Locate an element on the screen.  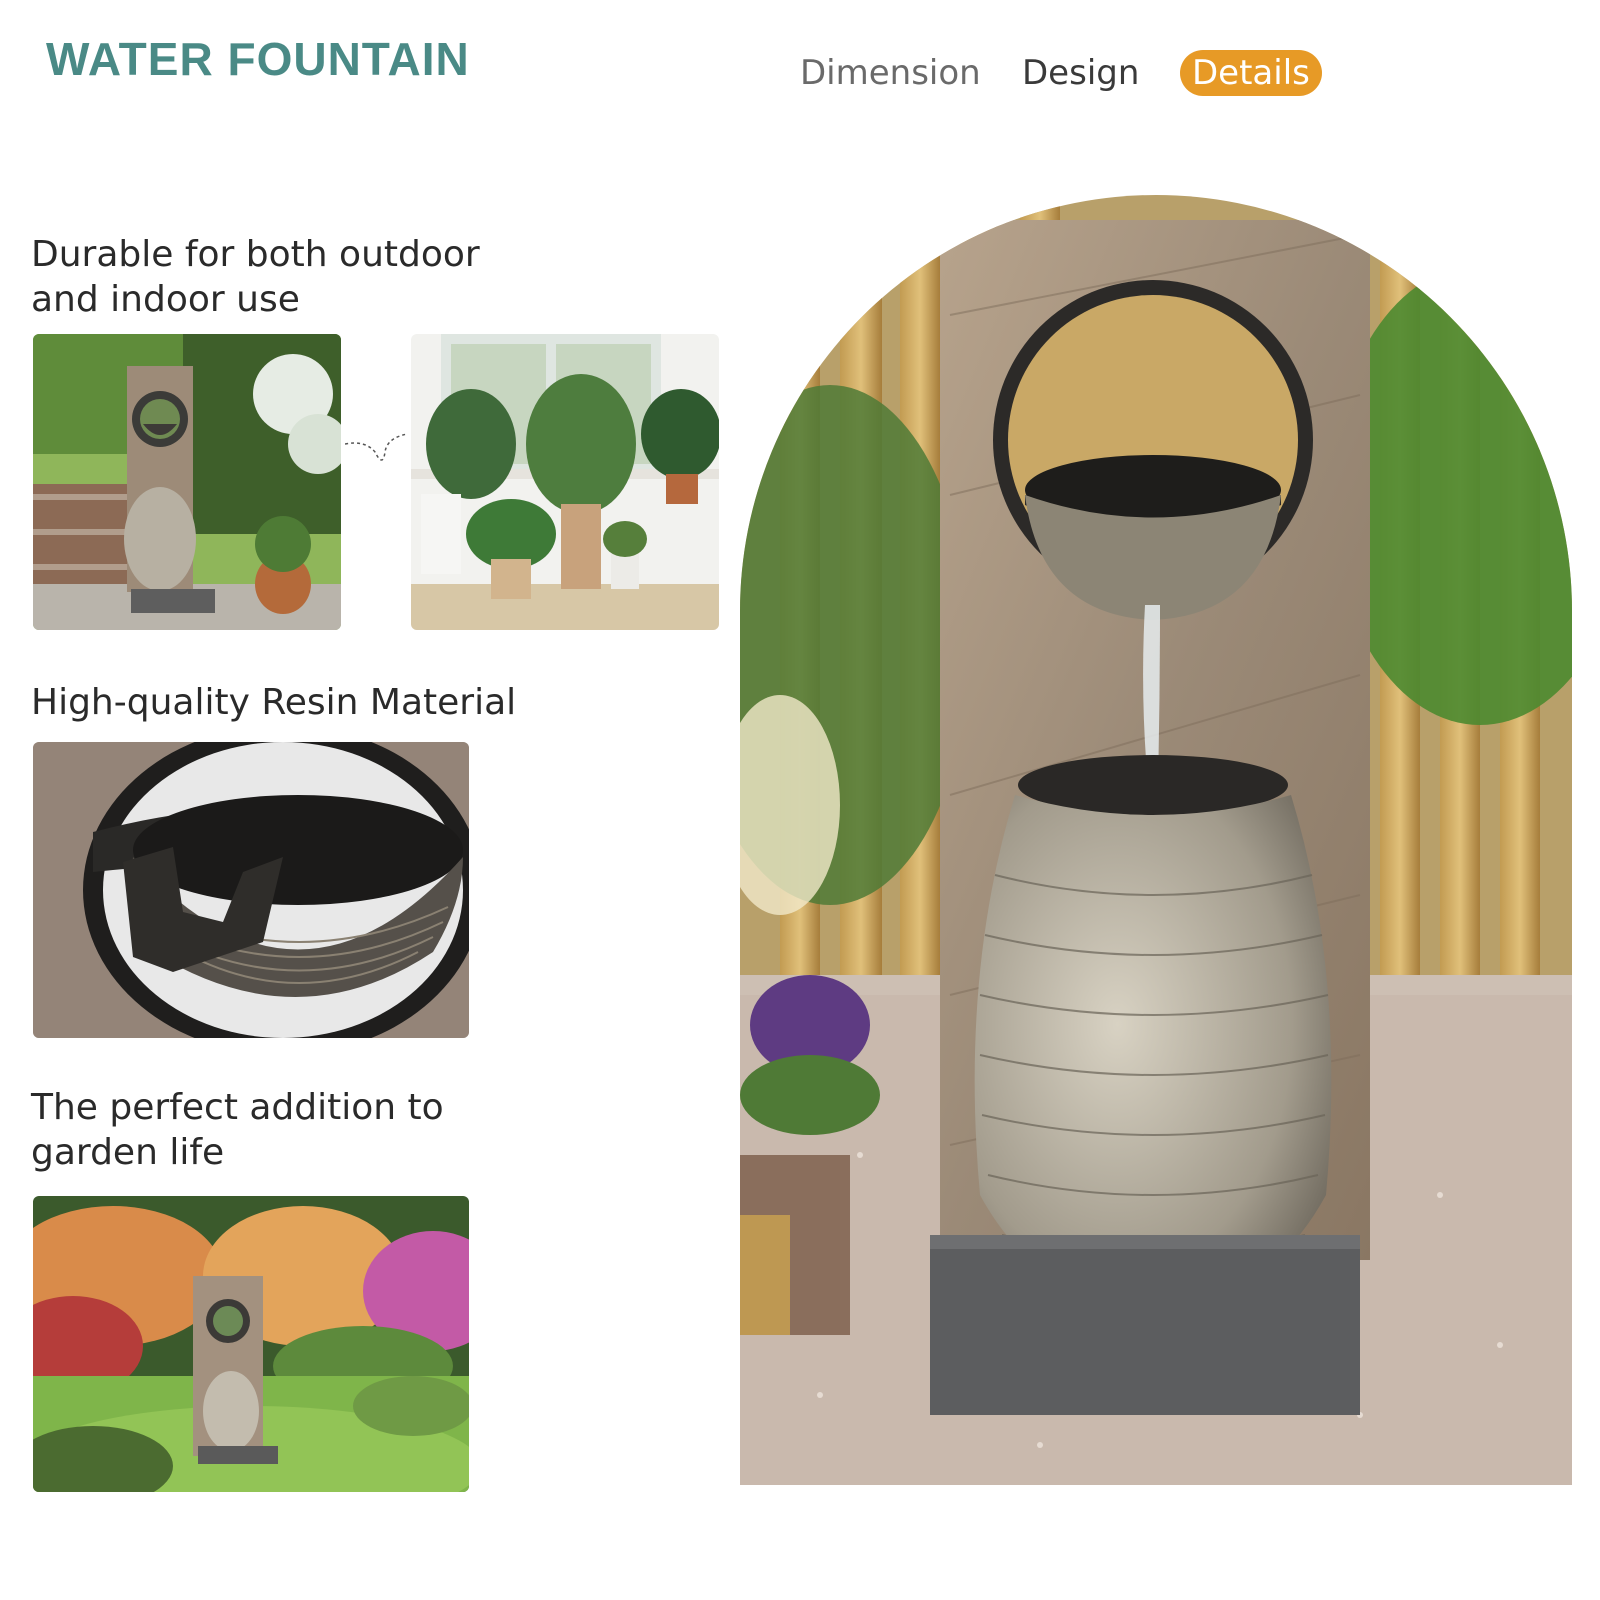
feature-caption-resin: High-quality Resin Material is located at coordinates (274, 702).